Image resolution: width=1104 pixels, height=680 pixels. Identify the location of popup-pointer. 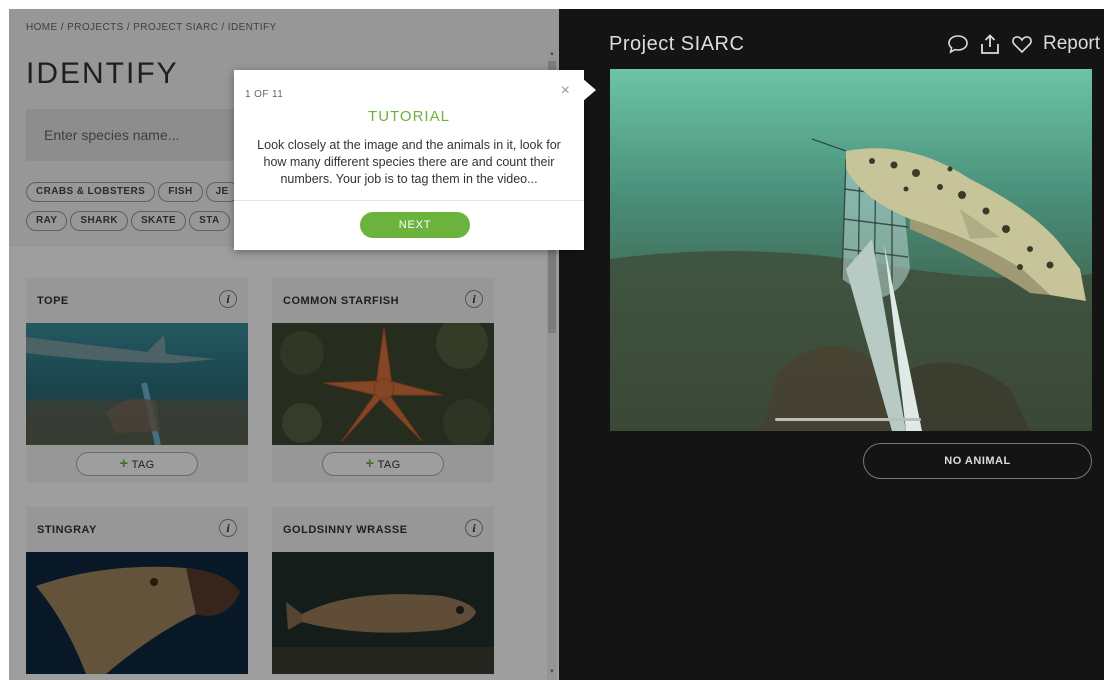
(589, 90).